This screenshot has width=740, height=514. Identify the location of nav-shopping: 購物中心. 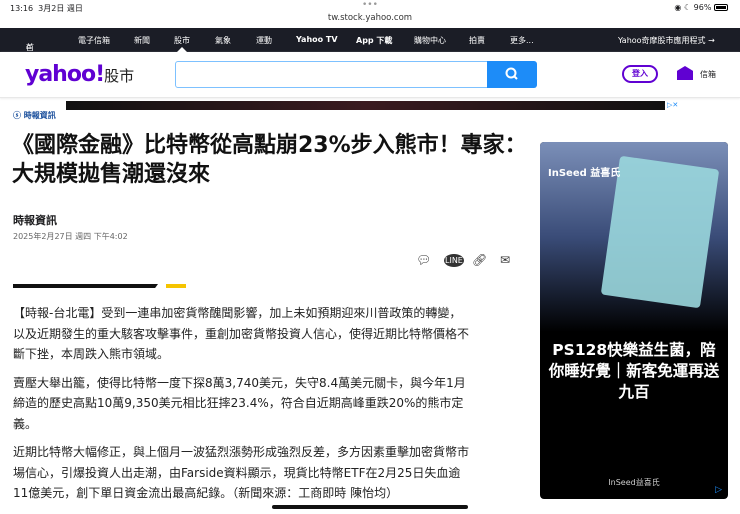
(430, 40).